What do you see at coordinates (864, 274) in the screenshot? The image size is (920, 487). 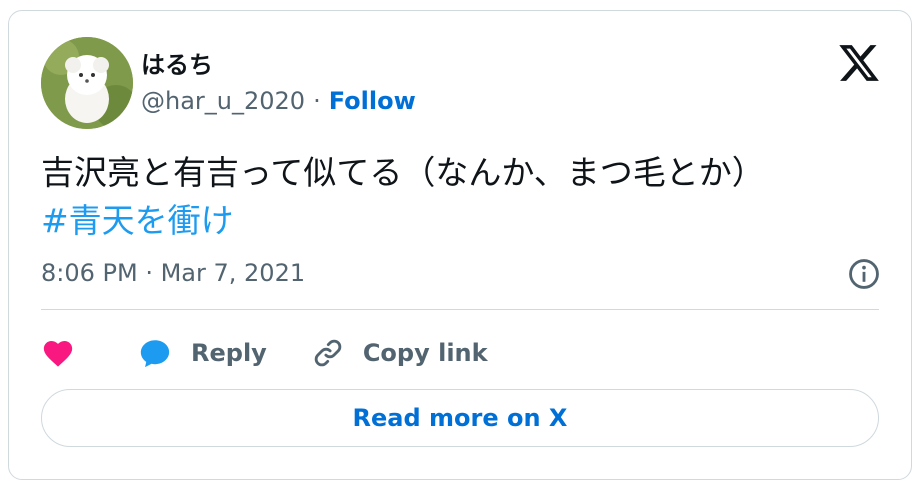 I see `info-icon` at bounding box center [864, 274].